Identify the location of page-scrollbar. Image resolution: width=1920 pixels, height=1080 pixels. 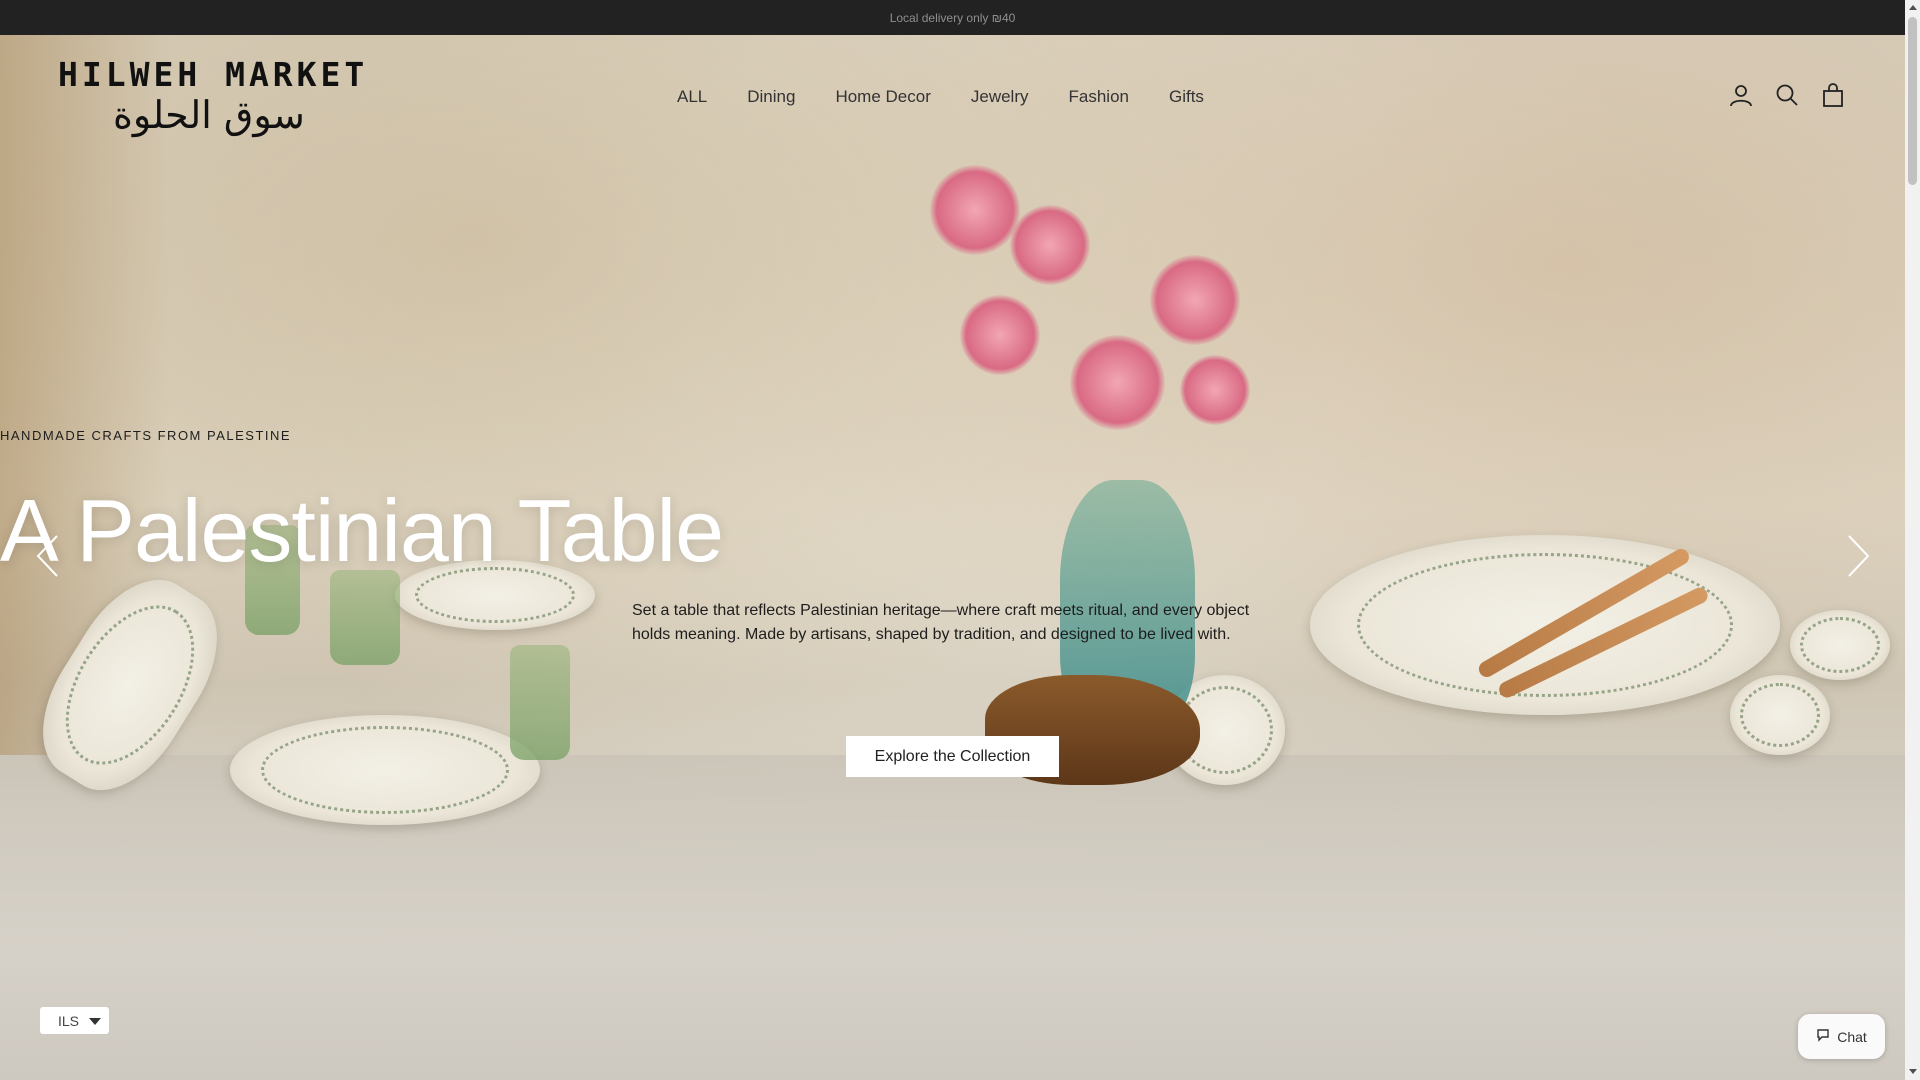
(1912, 540).